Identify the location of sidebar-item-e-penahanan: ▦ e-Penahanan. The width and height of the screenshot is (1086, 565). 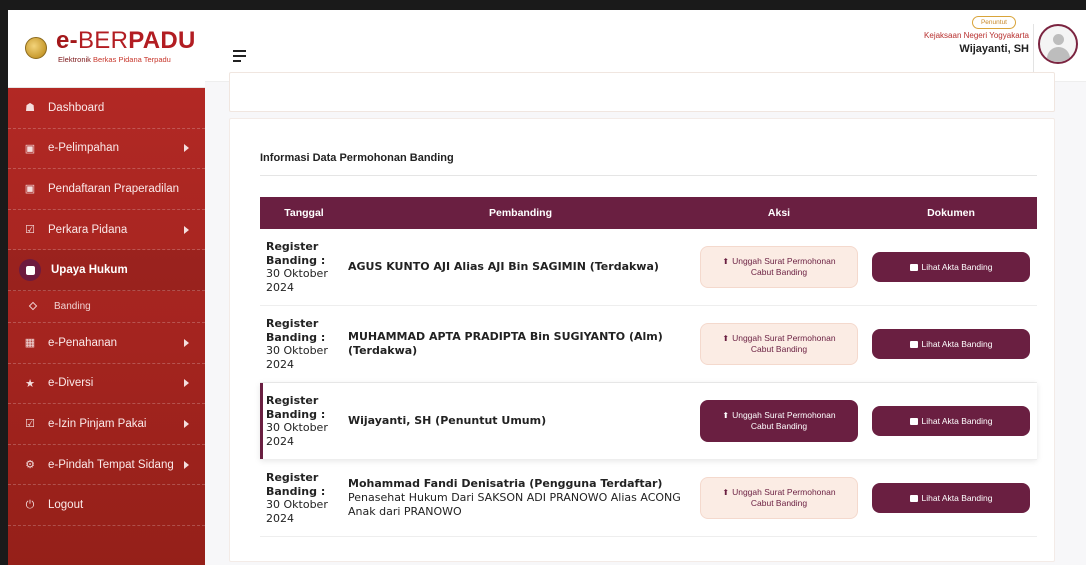
(106, 343).